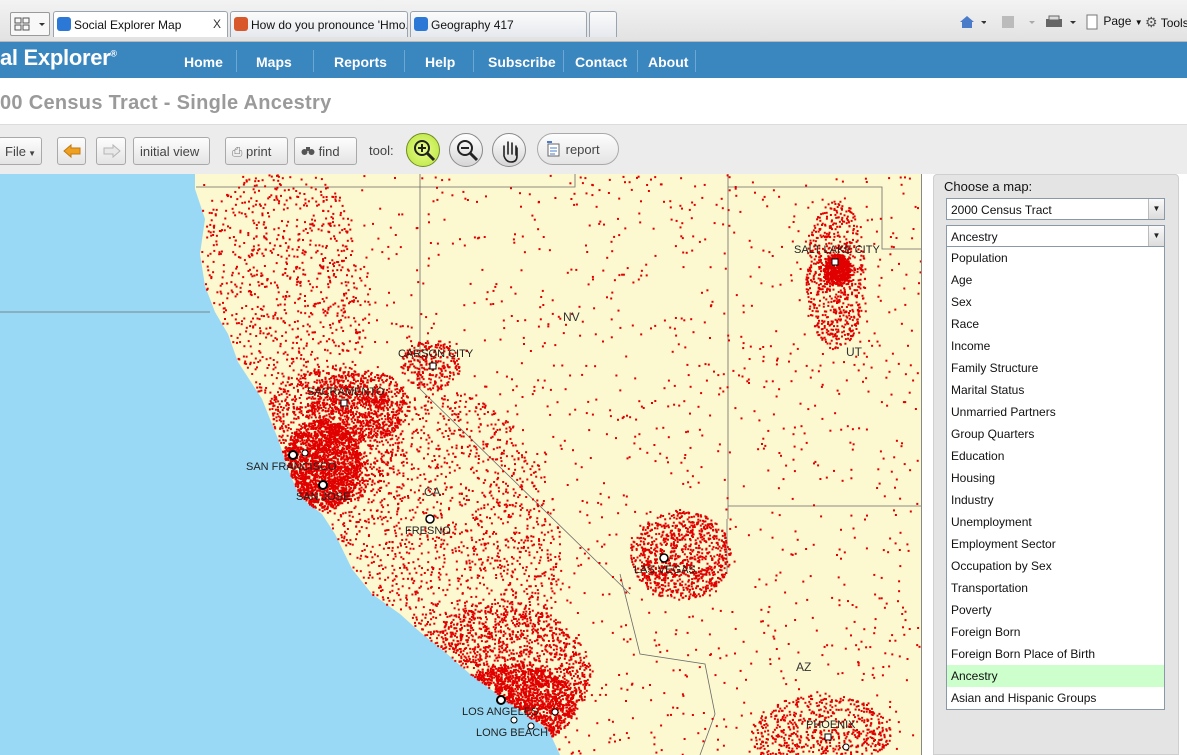 This screenshot has width=1187, height=755. Describe the element at coordinates (323, 497) in the screenshot. I see `city-label-san-jose: SAN JOSE` at that location.